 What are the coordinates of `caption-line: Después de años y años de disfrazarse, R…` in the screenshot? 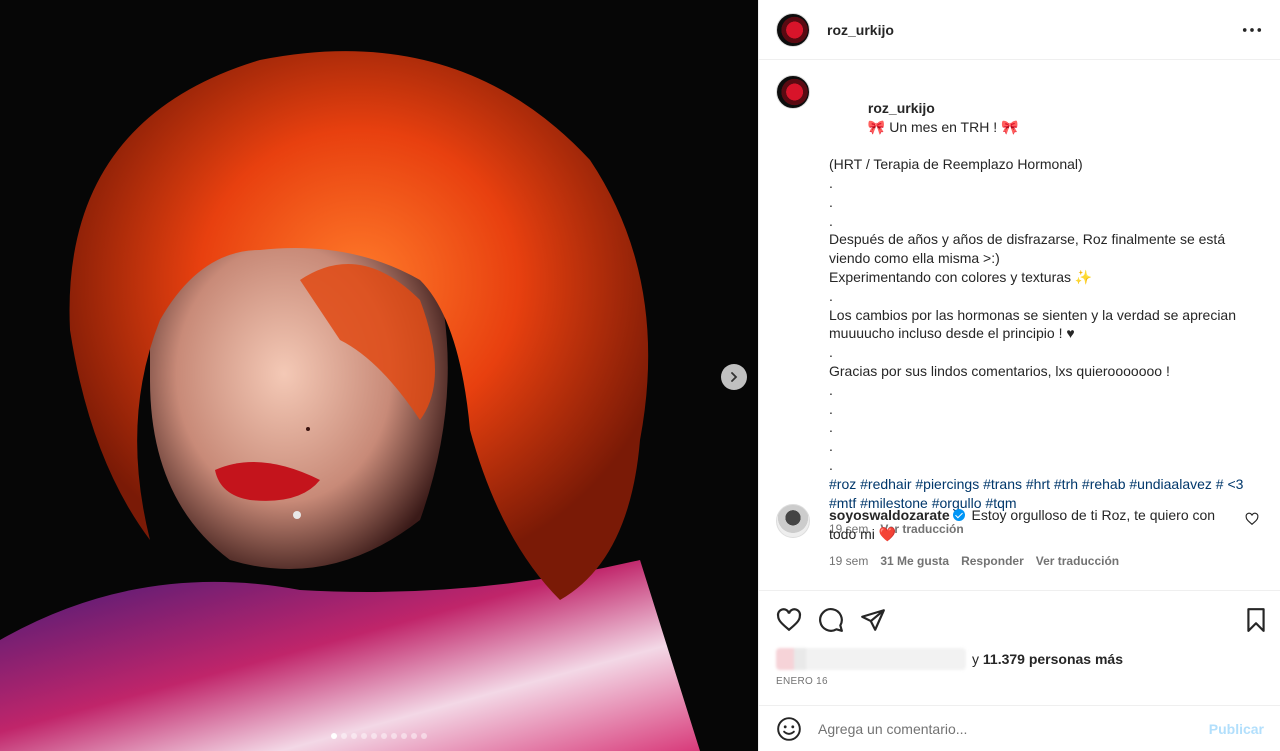 It's located at (1029, 249).